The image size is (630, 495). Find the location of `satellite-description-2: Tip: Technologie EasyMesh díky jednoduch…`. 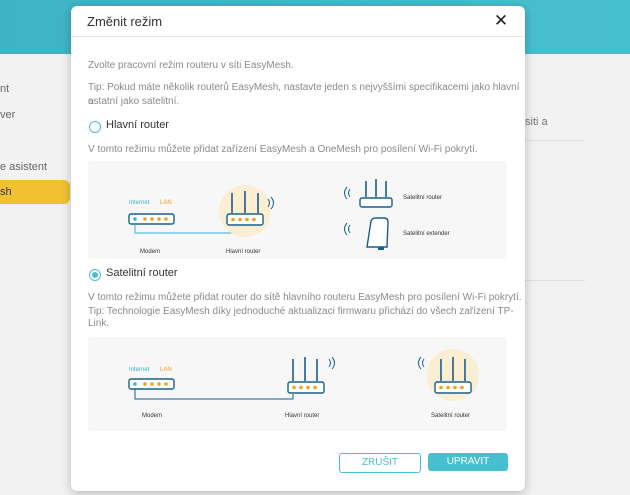

satellite-description-2: Tip: Technologie EasyMesh díky jednoduch… is located at coordinates (301, 311).